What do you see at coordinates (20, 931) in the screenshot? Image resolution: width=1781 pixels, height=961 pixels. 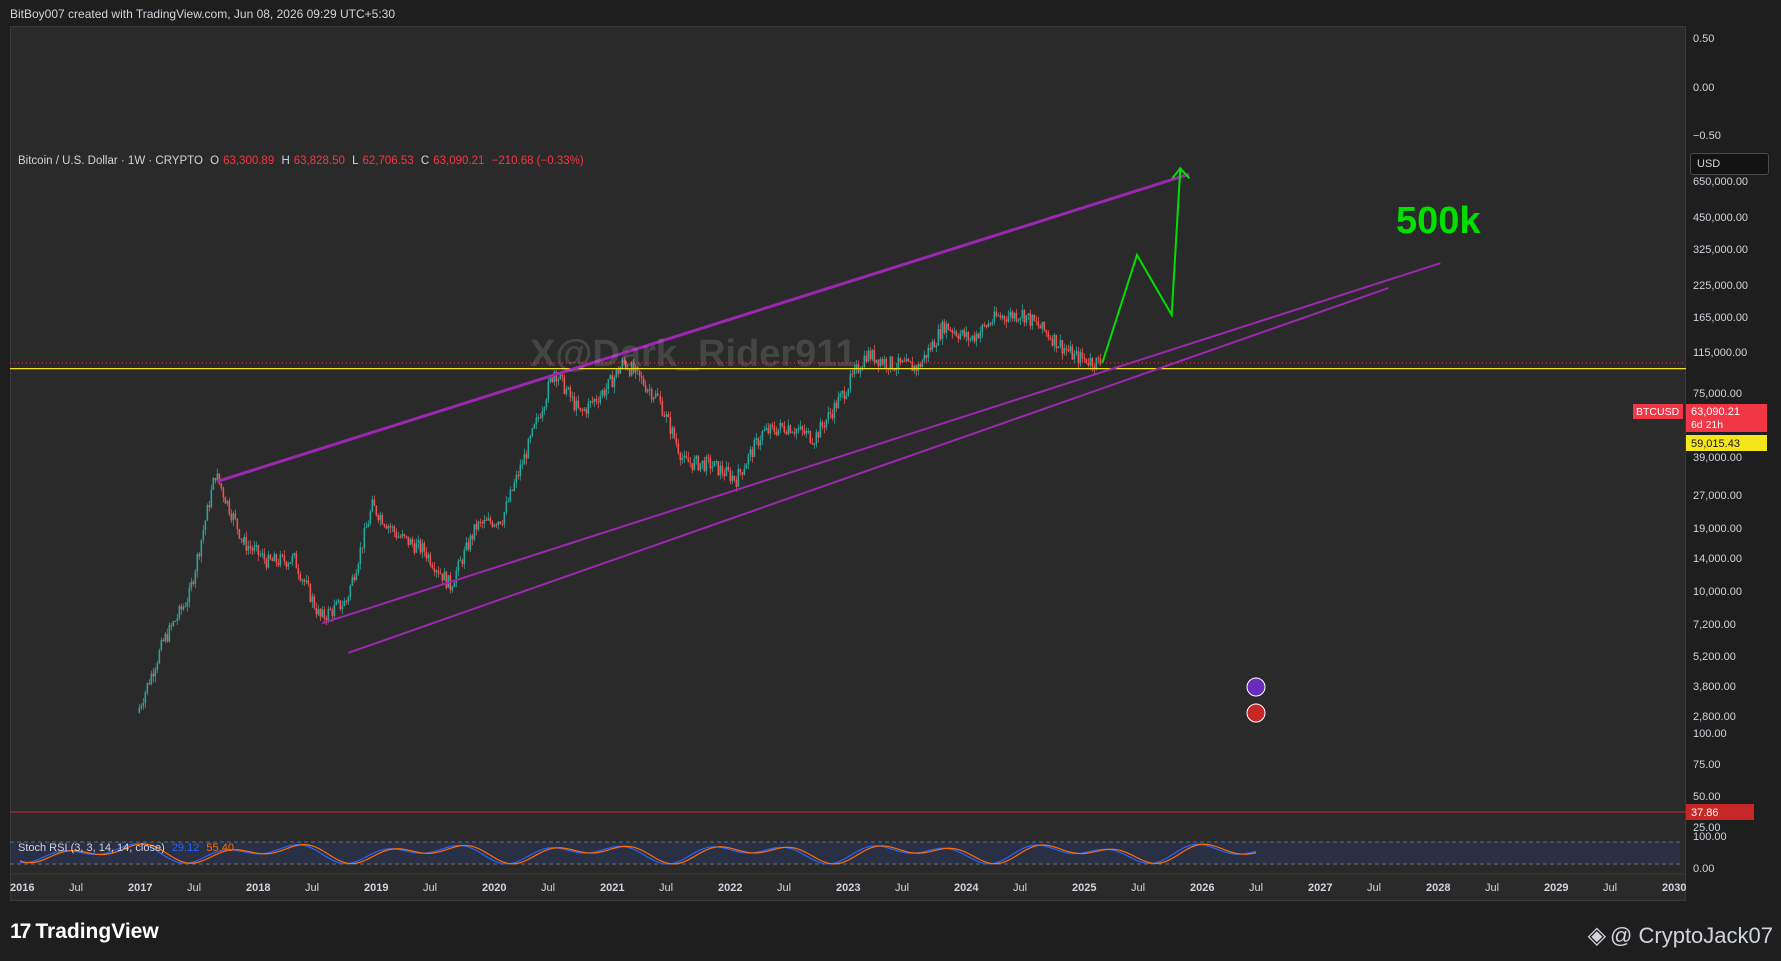 I see `tradingview-logo-icon: 17` at bounding box center [20, 931].